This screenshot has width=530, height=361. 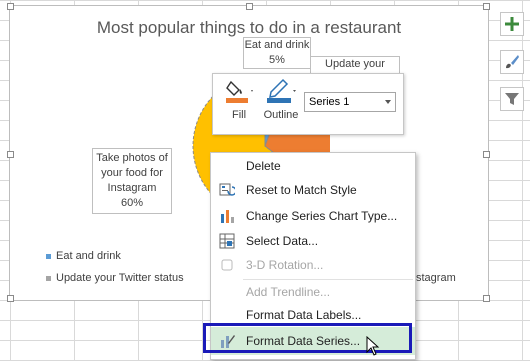 What do you see at coordinates (132, 188) in the screenshot?
I see `data-label-text: Instagram` at bounding box center [132, 188].